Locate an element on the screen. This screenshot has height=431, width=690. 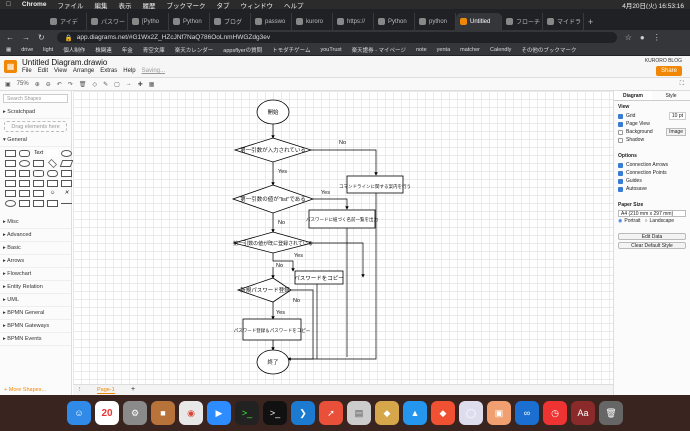
user-name: KURORO BLOG is located at coordinates (663, 61).